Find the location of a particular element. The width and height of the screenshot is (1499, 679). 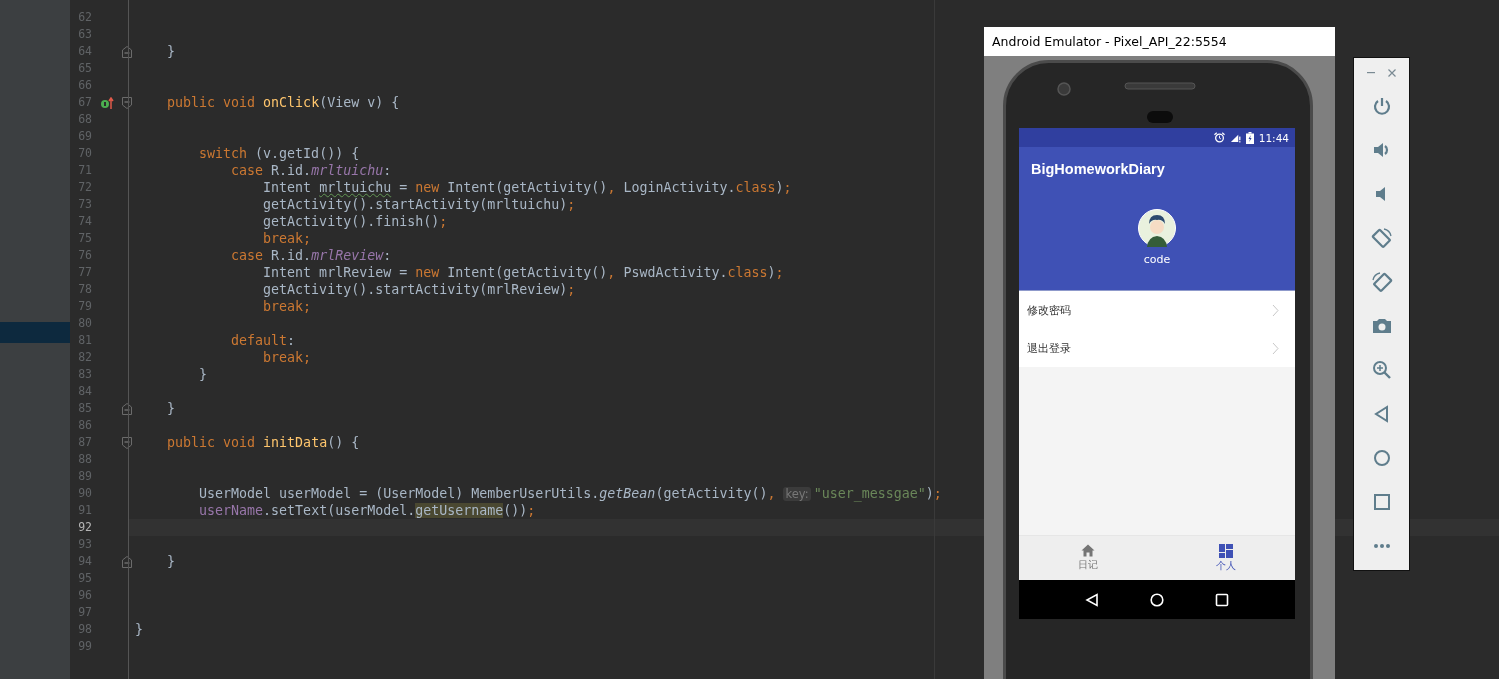

code-line: Intent mrltuichu = new Intent(getActivity(), LoginActivity.class); is located at coordinates (527, 187).